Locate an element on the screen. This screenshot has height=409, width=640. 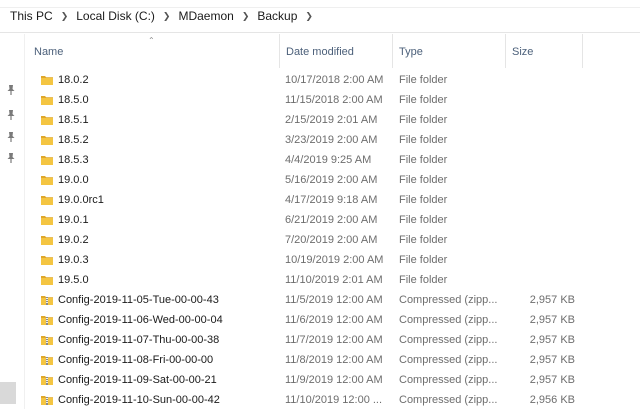
column-header-type: Type is located at coordinates (449, 51).